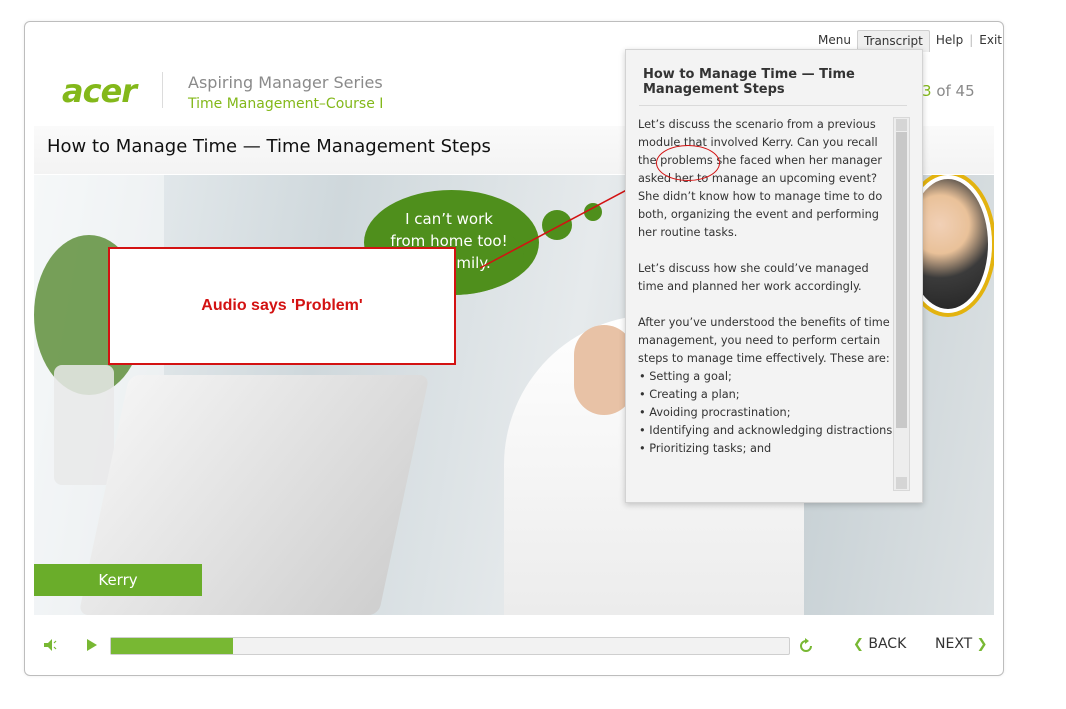  Describe the element at coordinates (705, 448) in the screenshot. I see `list-item: • Prioritizing tasks; and` at that location.